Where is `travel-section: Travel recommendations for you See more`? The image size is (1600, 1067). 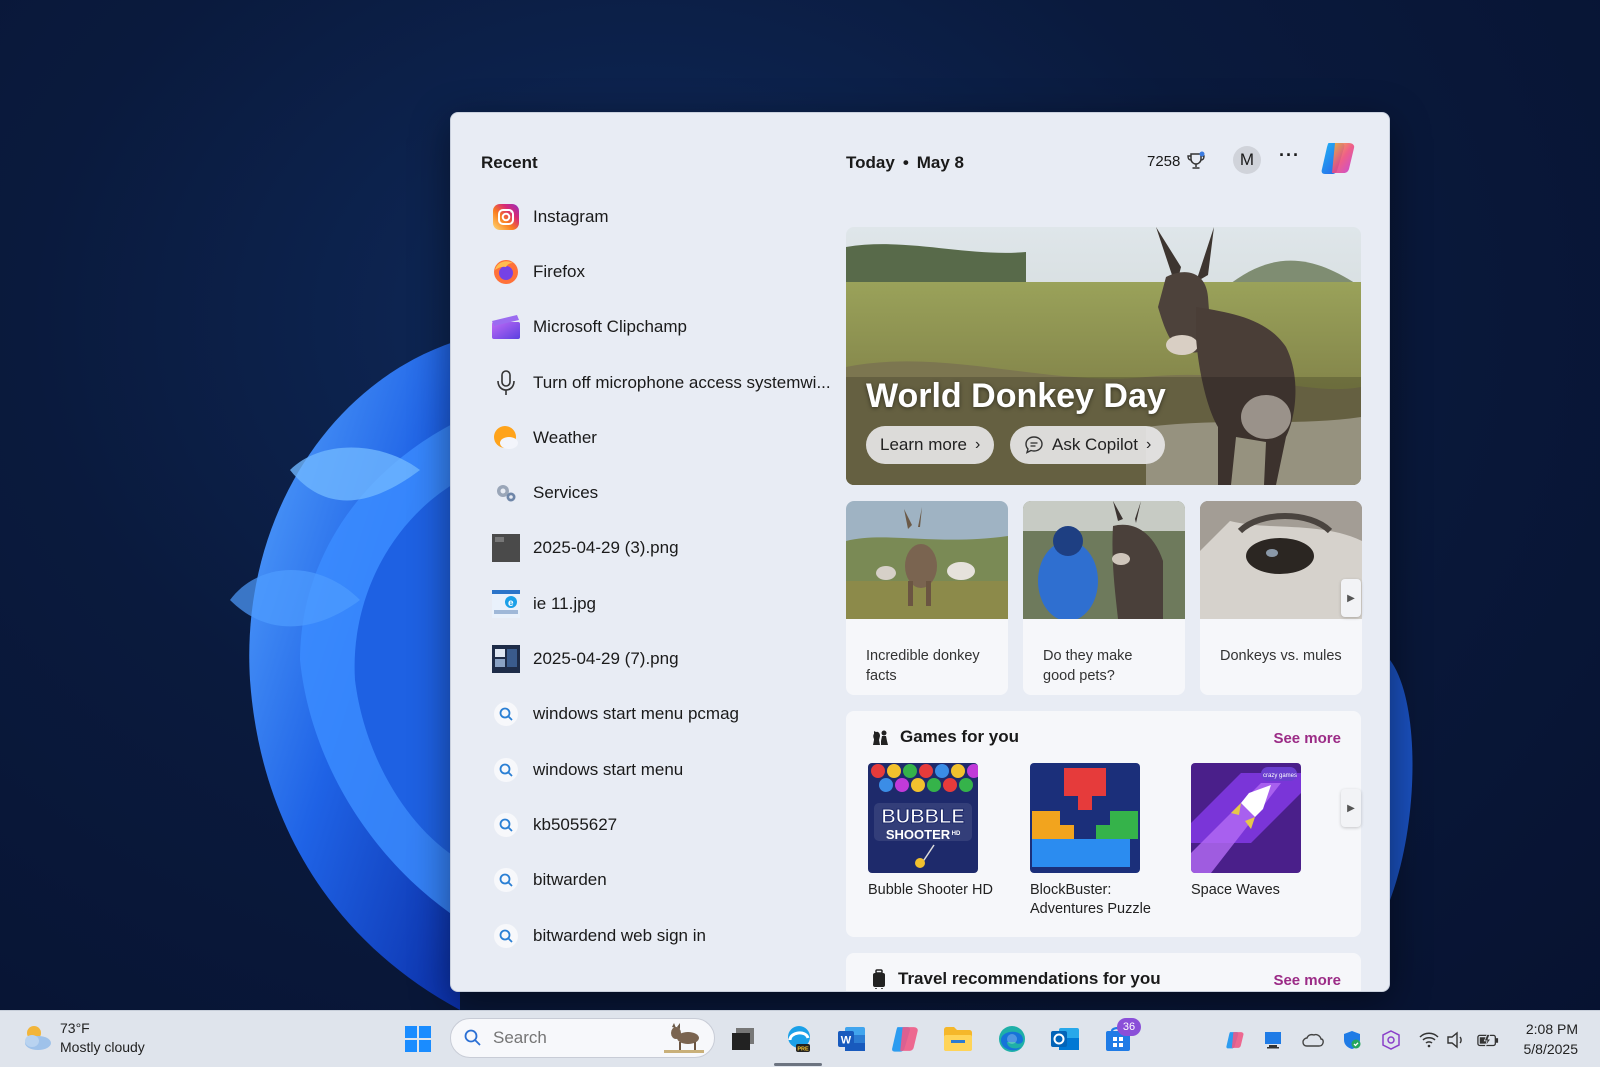 travel-section: Travel recommendations for you See more is located at coordinates (1103, 972).